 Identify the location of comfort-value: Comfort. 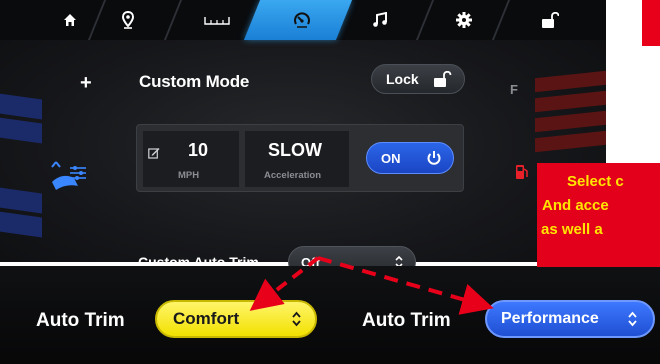
(206, 318).